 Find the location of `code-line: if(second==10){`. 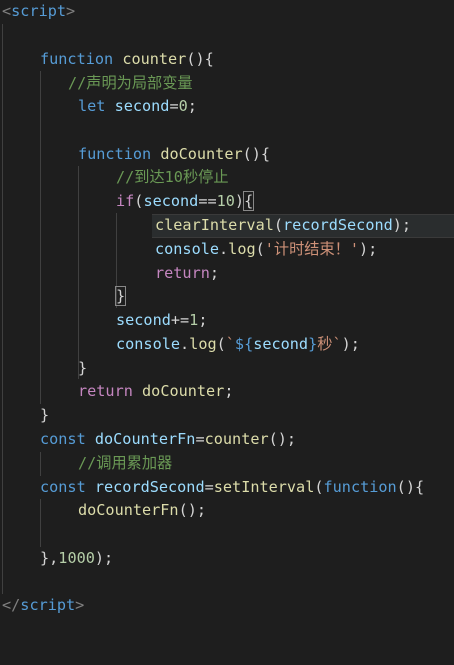

code-line: if(second==10){ is located at coordinates (227, 202).